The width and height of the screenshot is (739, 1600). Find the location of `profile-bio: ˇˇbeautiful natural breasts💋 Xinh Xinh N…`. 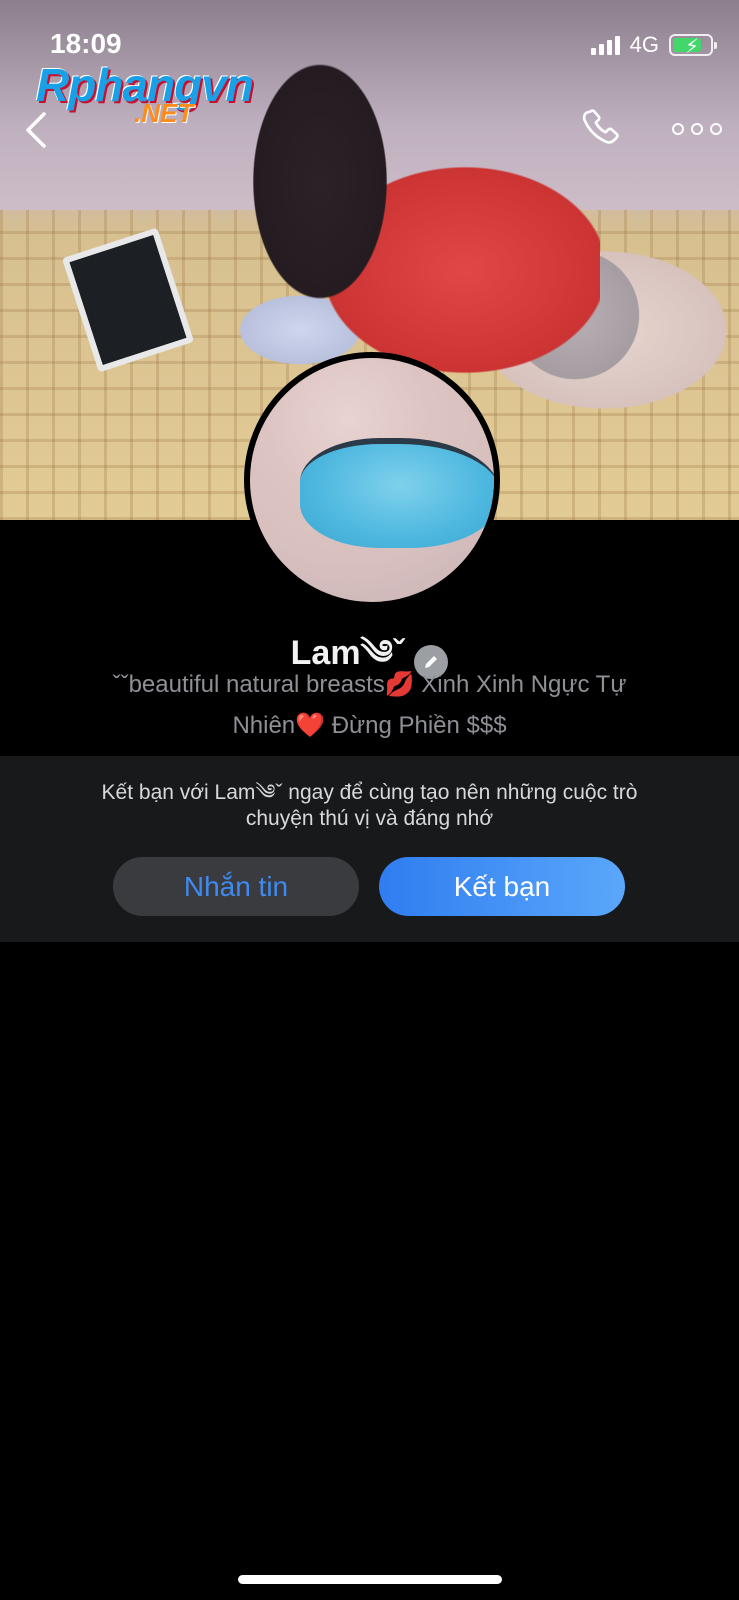

profile-bio: ˇˇbeautiful natural breasts💋 Xinh Xinh N… is located at coordinates (369, 705).